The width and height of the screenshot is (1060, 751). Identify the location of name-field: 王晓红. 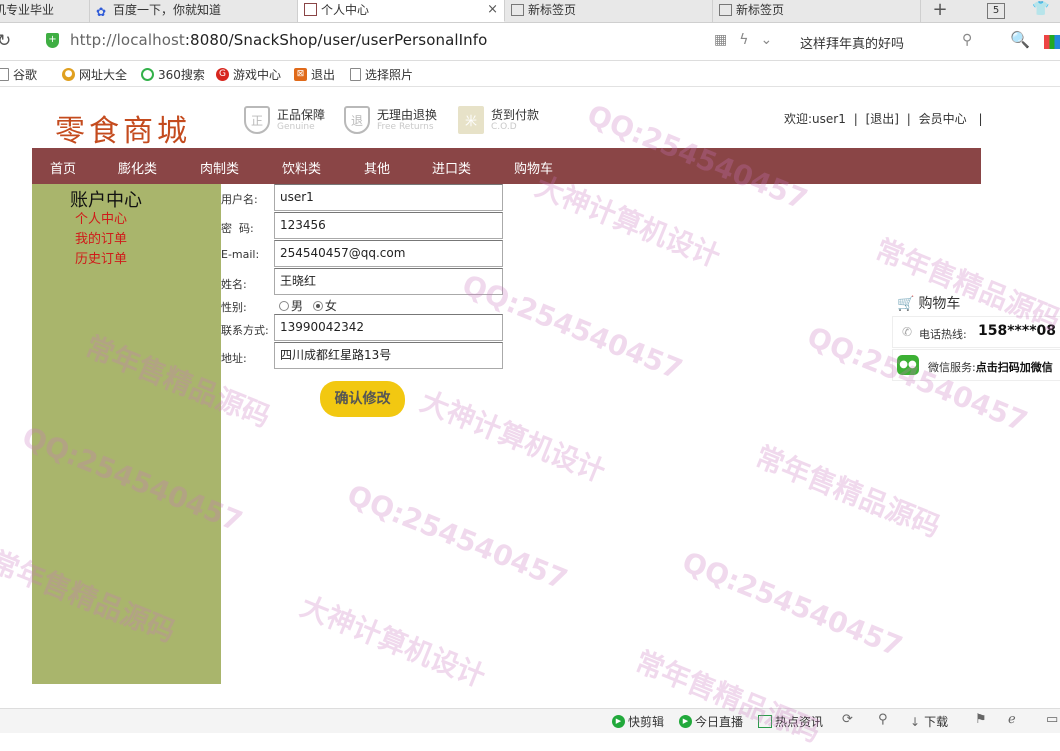
(388, 281).